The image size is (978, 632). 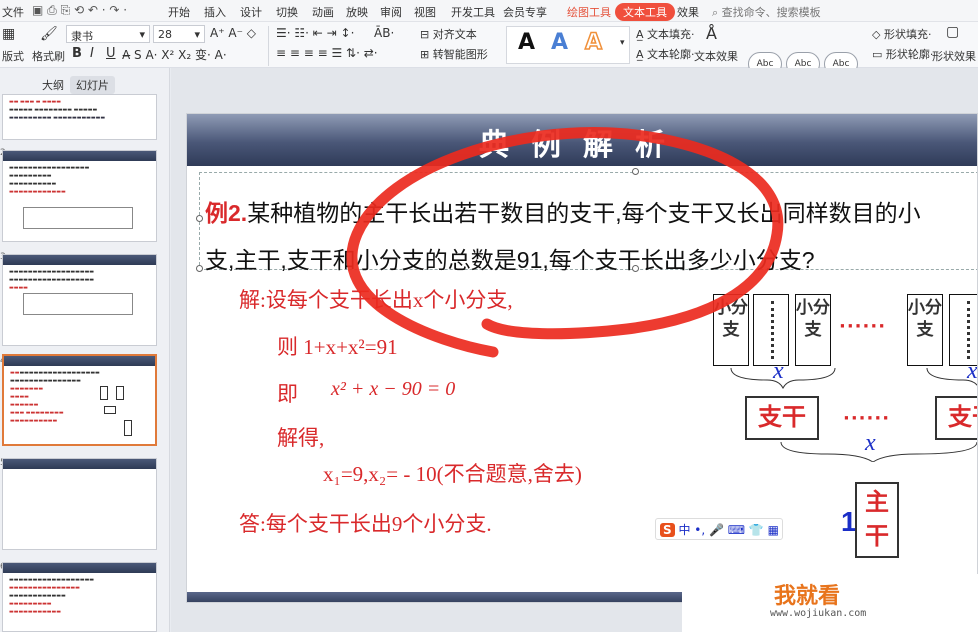 I want to click on smart-shape-icon: ⊞, so click(x=426, y=54).